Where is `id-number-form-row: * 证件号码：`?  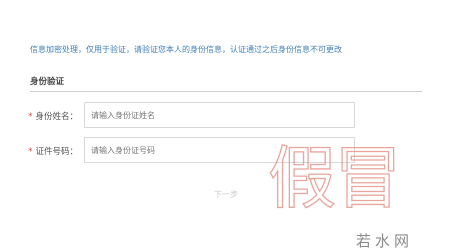 id-number-form-row: * 证件号码： is located at coordinates (225, 151).